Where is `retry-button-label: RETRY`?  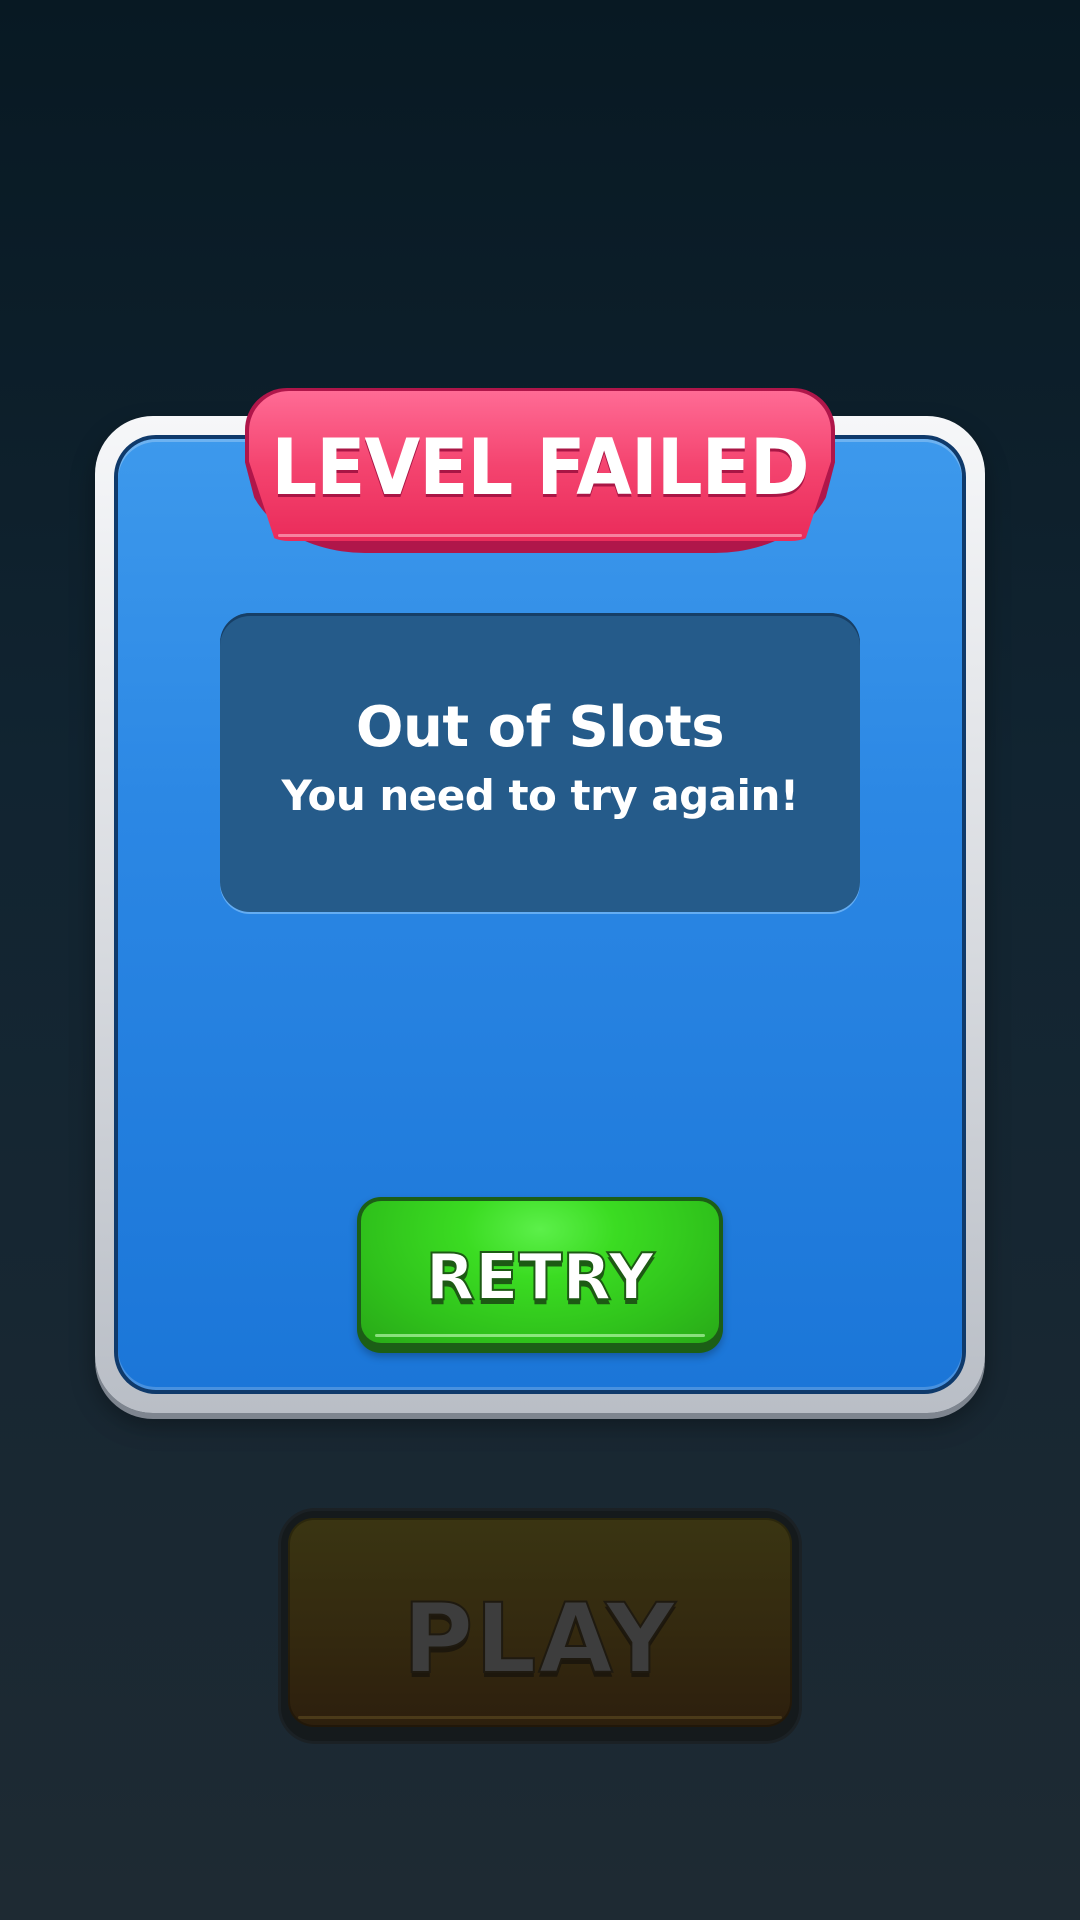 retry-button-label: RETRY is located at coordinates (540, 1278).